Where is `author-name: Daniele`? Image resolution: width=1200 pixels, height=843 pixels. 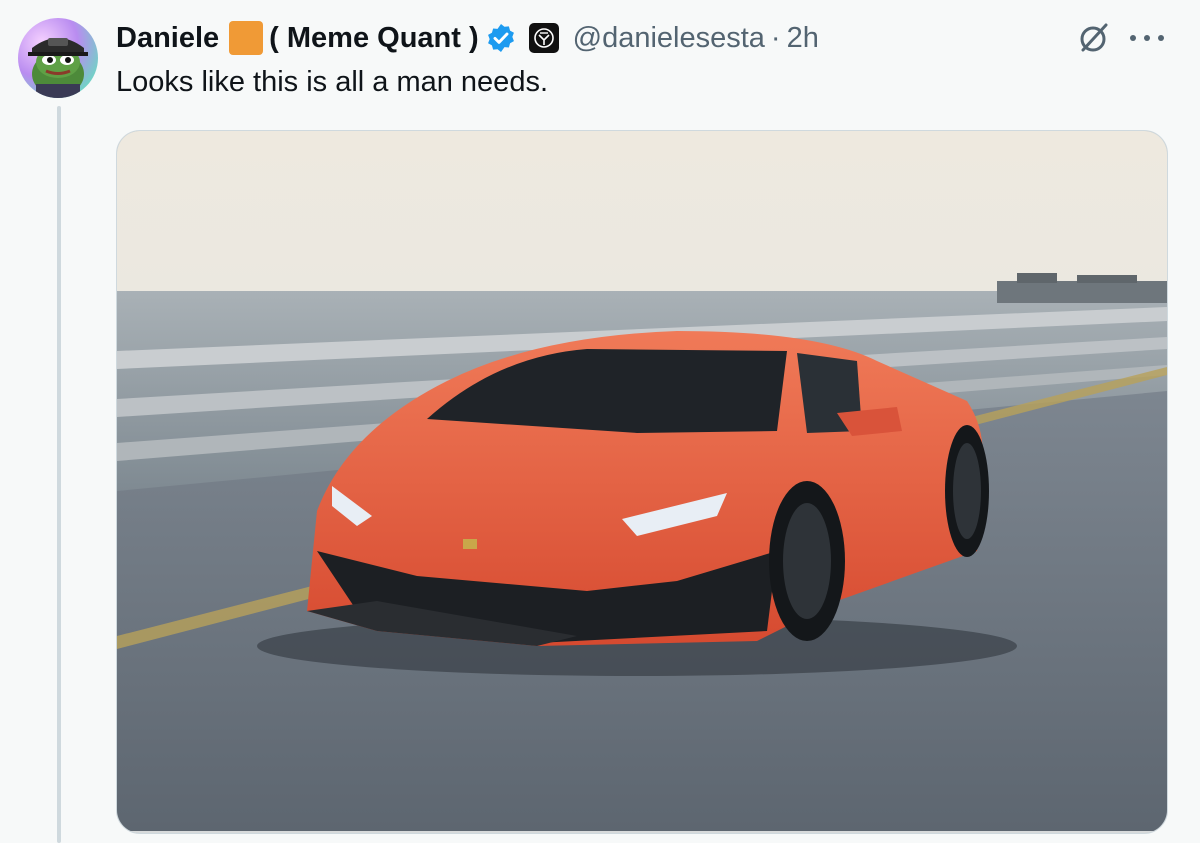
author-name: Daniele is located at coordinates (167, 38).